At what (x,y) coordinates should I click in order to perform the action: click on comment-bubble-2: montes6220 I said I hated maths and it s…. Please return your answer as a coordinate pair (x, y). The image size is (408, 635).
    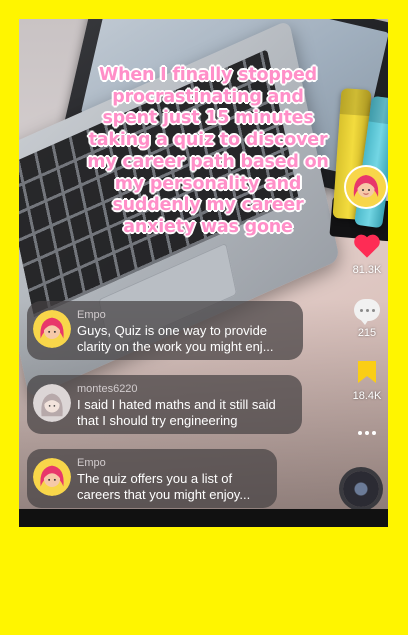
    Looking at the image, I should click on (164, 404).